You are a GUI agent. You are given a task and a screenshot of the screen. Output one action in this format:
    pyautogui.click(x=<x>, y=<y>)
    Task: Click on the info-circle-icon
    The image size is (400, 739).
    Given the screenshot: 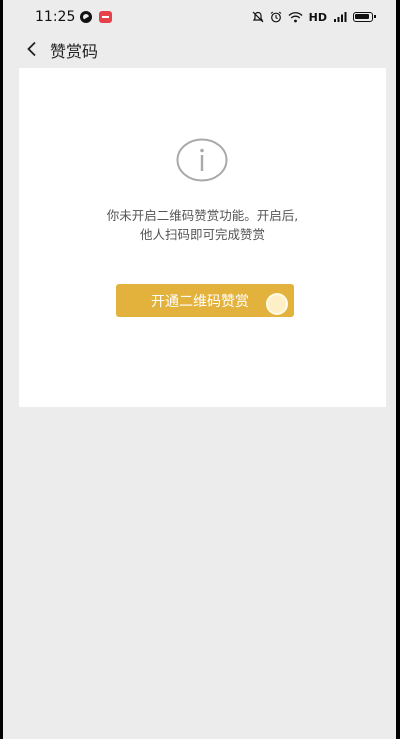 What is the action you would take?
    pyautogui.click(x=202, y=160)
    